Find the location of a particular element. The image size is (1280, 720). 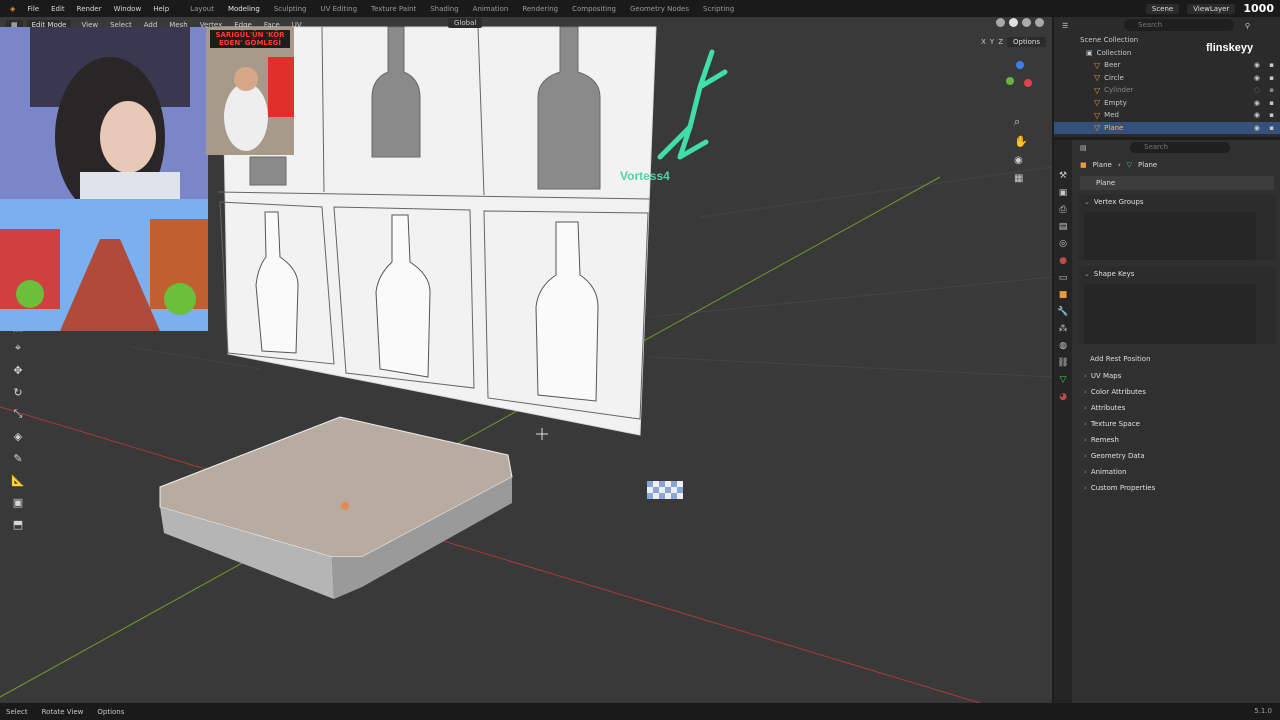

vertex-groups-header: ⌄ Vertex Groups is located at coordinates (1177, 202).